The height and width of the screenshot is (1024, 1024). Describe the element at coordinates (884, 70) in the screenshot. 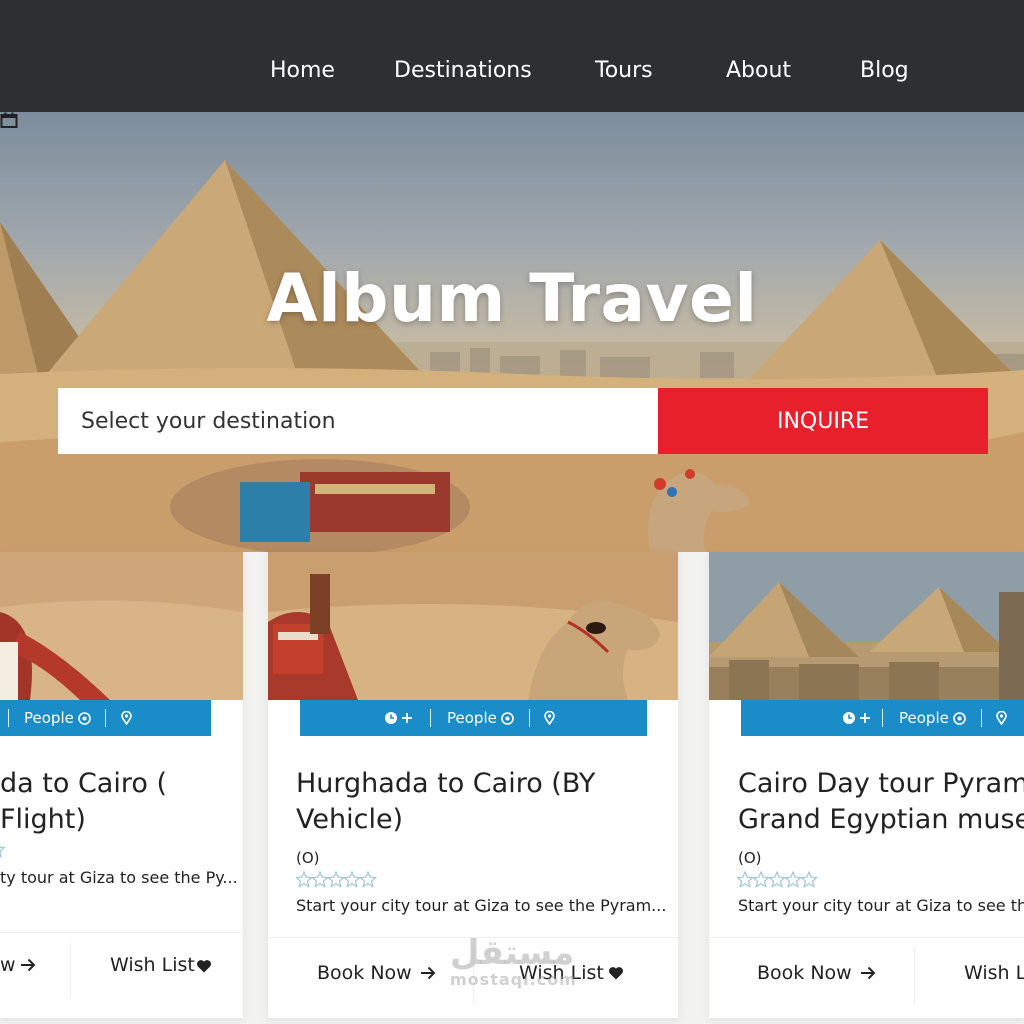

I see `nav-blog: Blog` at that location.